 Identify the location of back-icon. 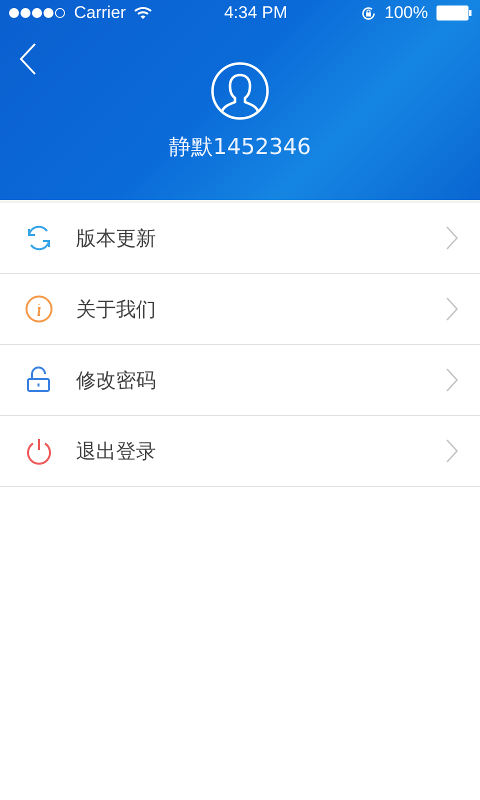
(28, 59).